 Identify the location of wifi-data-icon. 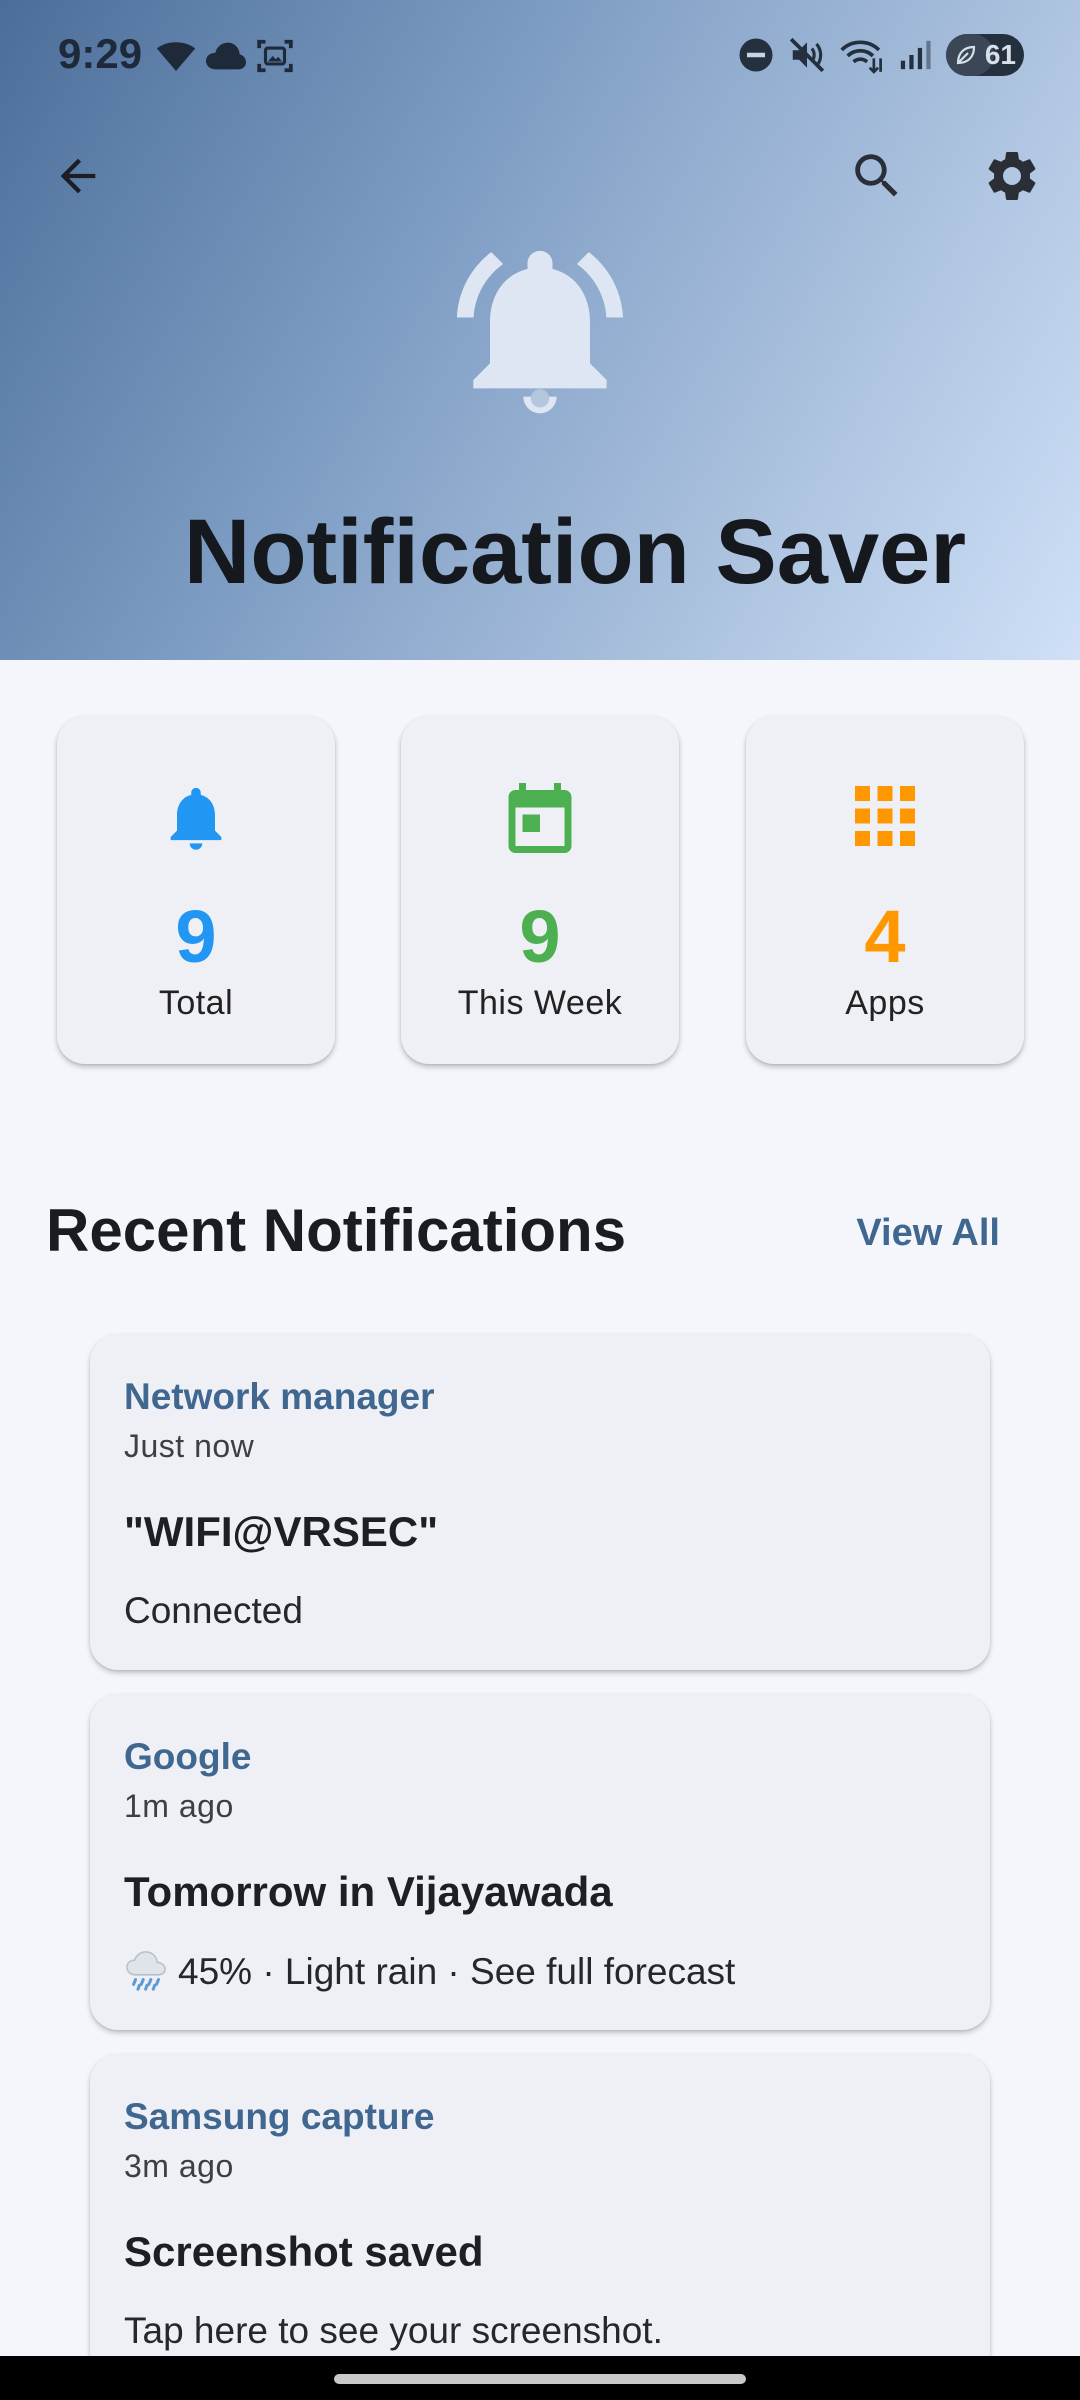
(861, 57).